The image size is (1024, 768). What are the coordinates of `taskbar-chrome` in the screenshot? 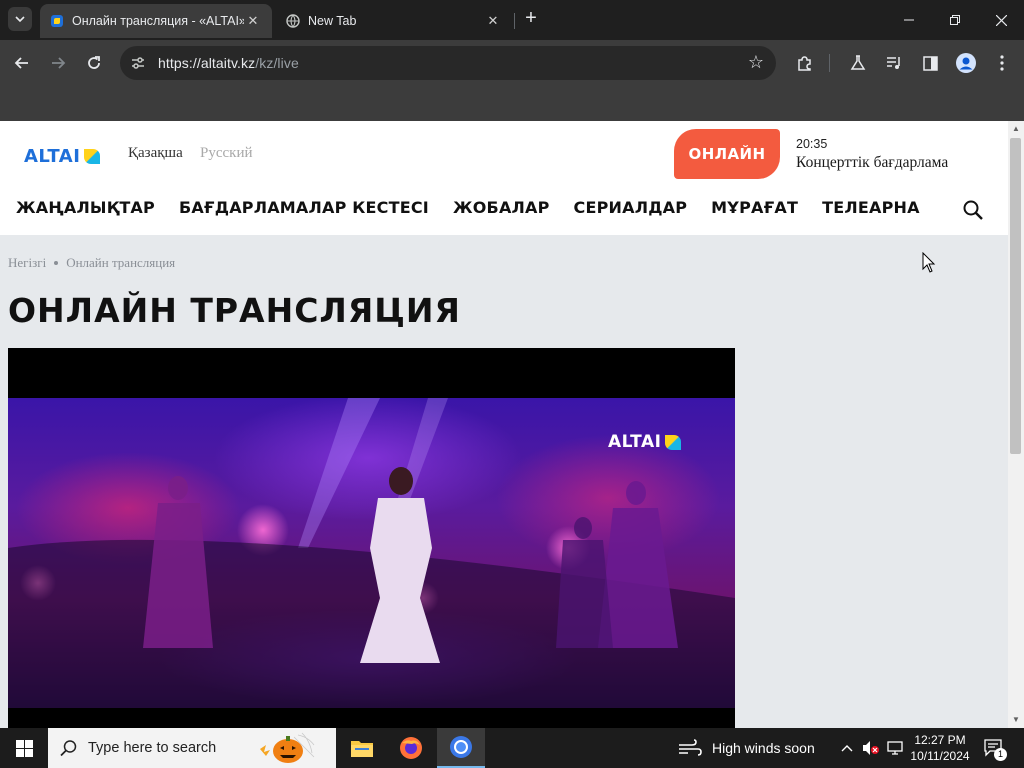 It's located at (461, 748).